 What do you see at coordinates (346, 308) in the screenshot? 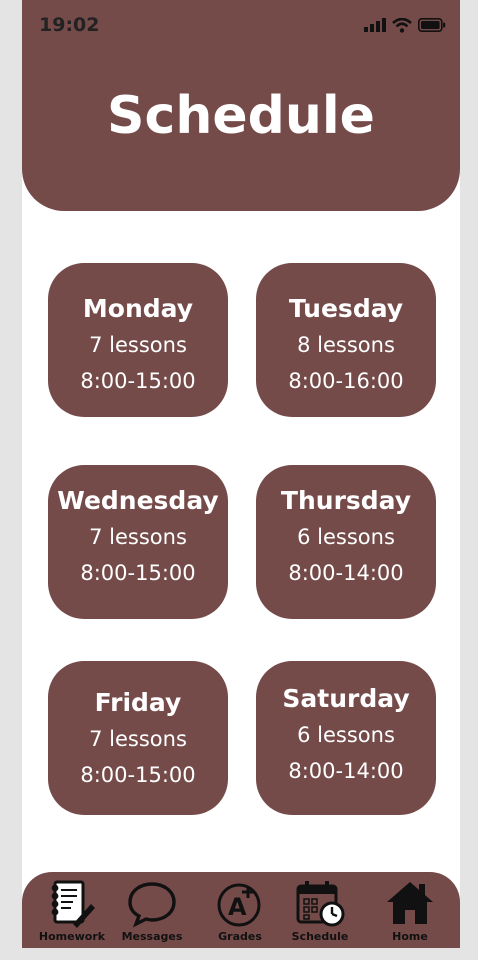
I see `day-name: Tuesday` at bounding box center [346, 308].